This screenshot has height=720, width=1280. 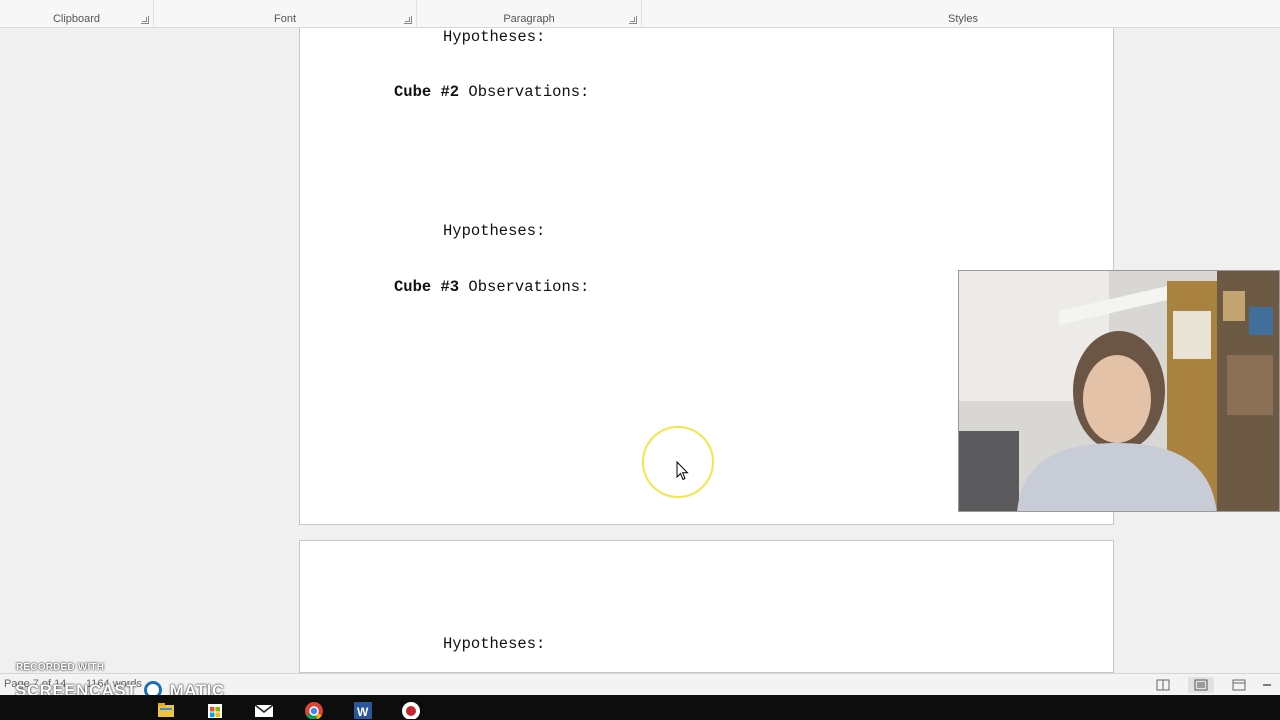 What do you see at coordinates (427, 92) in the screenshot?
I see `cube-2-label: Cube #2` at bounding box center [427, 92].